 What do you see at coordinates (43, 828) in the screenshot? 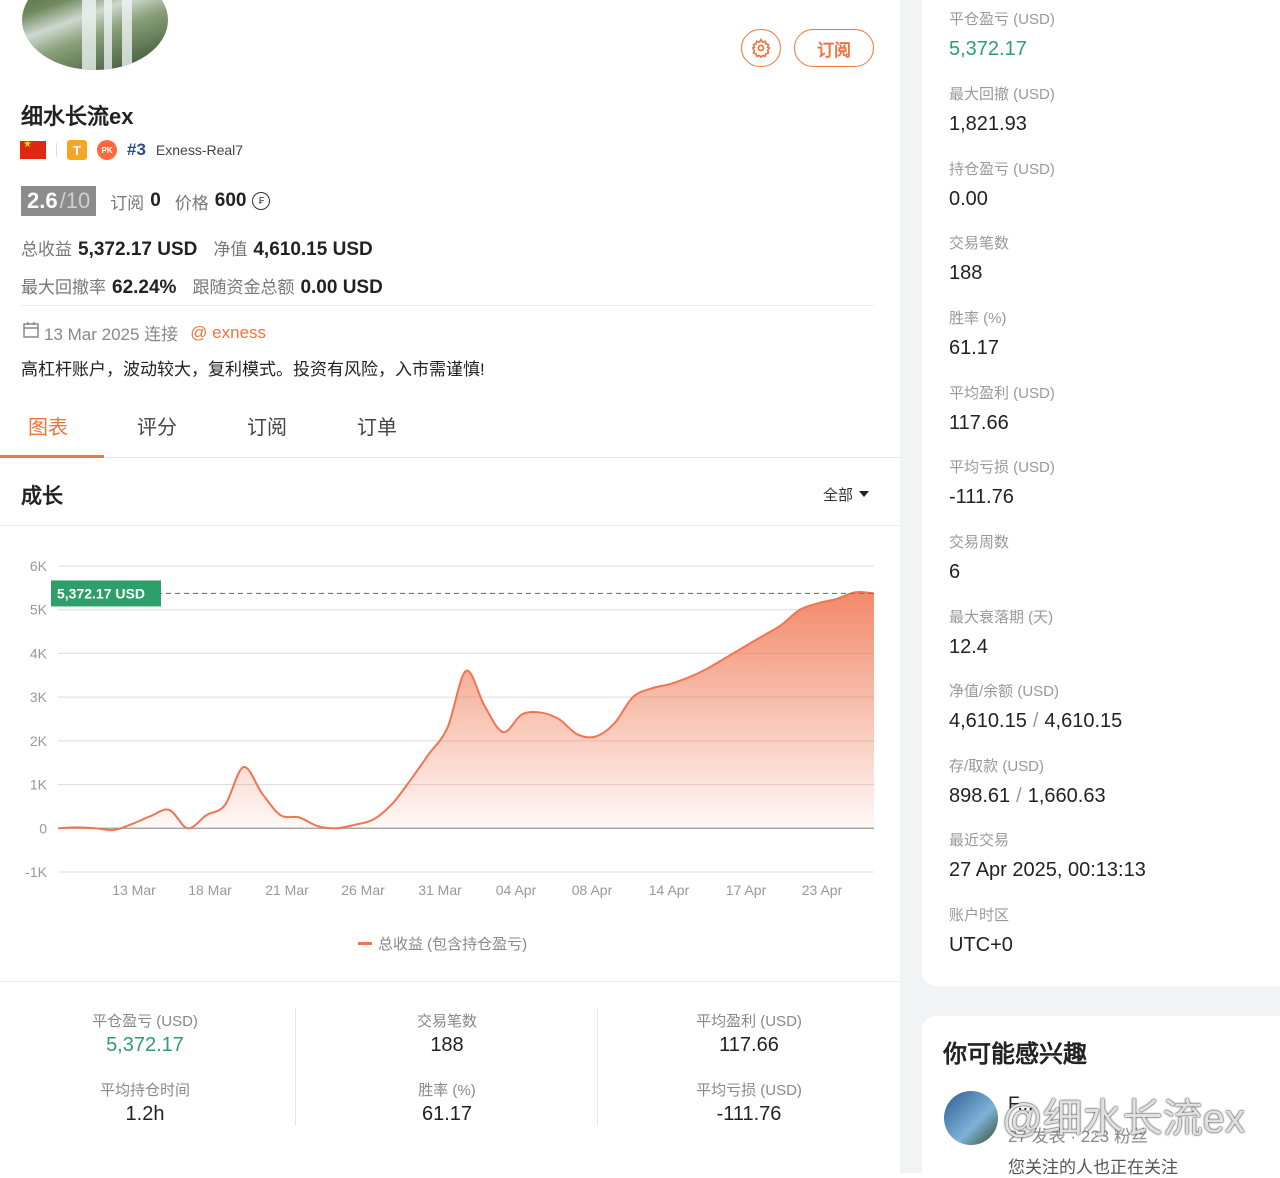
I see `y-tick-label: 0` at bounding box center [43, 828].